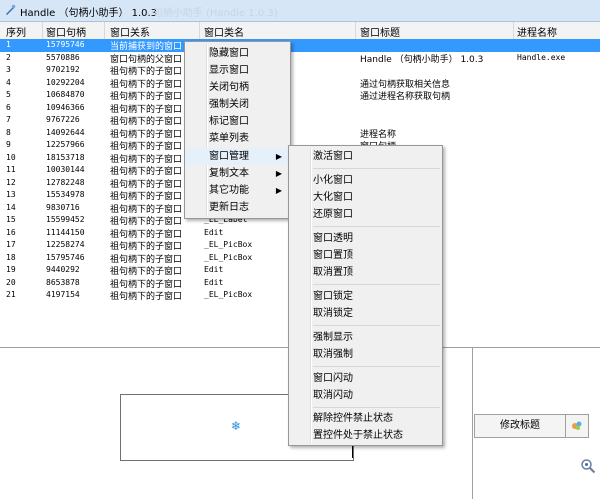  What do you see at coordinates (8, 57) in the screenshot?
I see `cell-index: 2` at bounding box center [8, 57].